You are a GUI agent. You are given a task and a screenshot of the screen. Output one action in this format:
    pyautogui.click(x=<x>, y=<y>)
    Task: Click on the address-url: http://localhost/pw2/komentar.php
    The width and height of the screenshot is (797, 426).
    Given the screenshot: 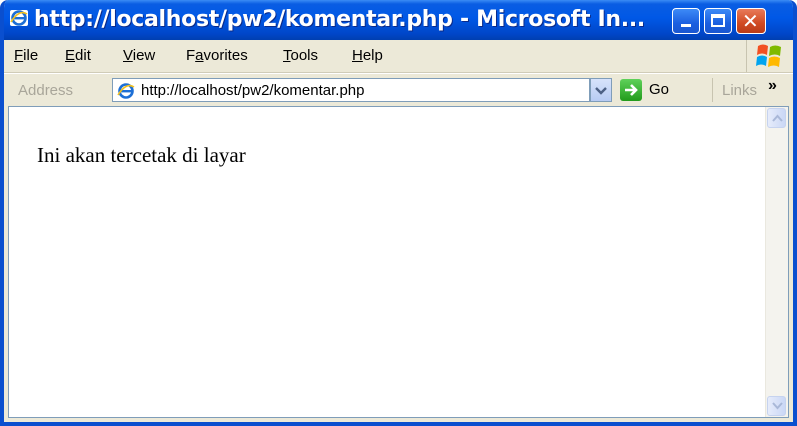 What is the action you would take?
    pyautogui.click(x=253, y=90)
    